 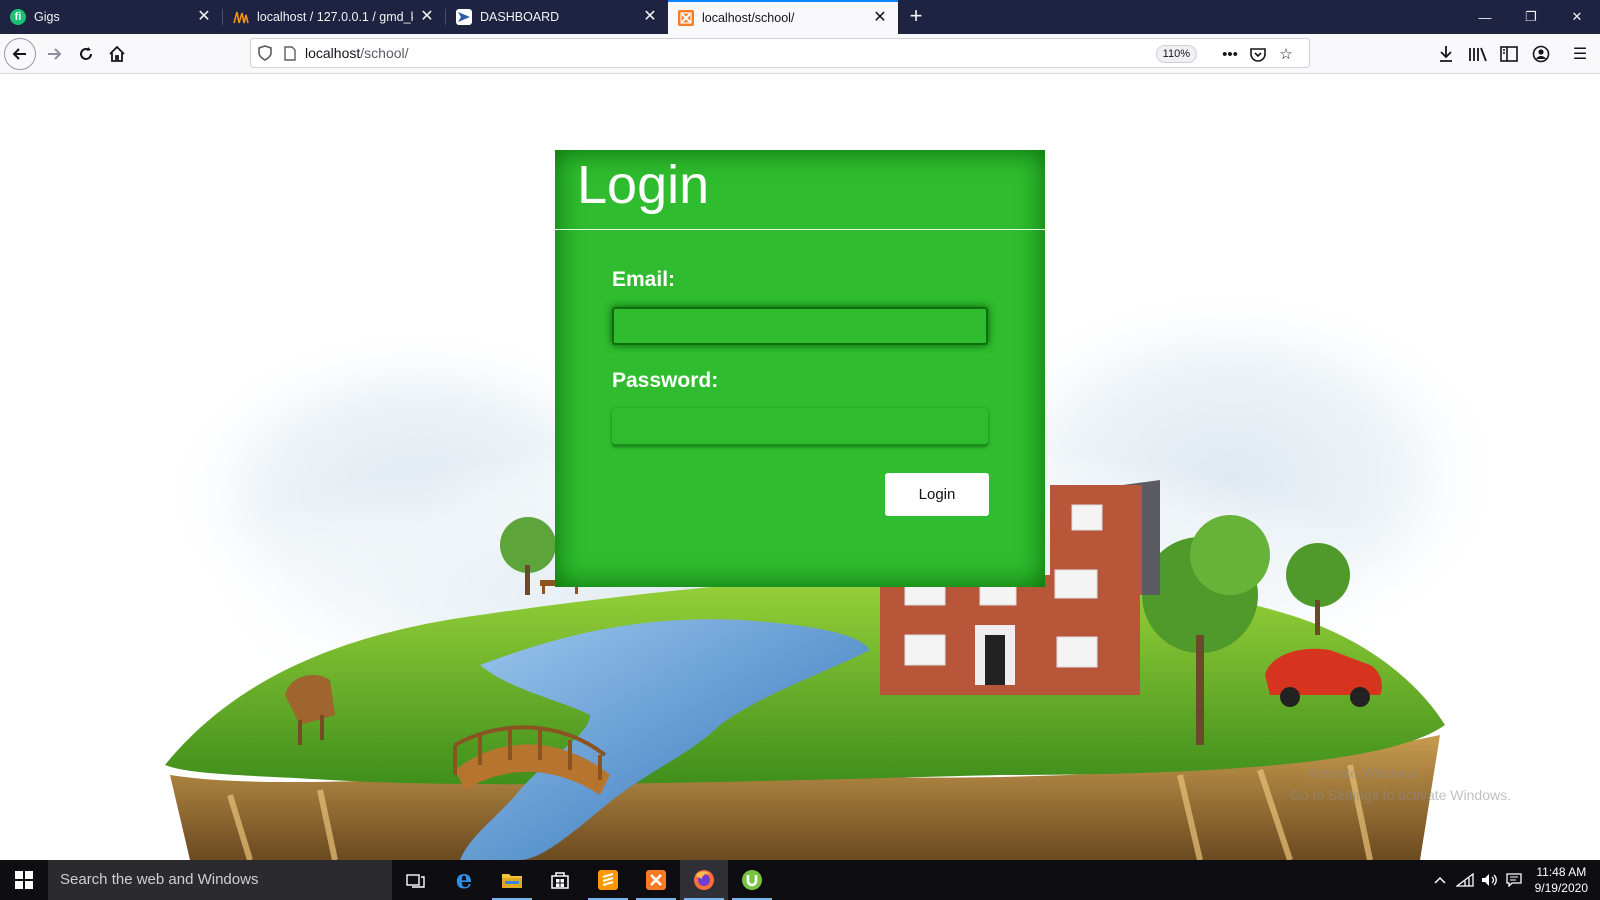 I want to click on email-field, so click(x=800, y=326).